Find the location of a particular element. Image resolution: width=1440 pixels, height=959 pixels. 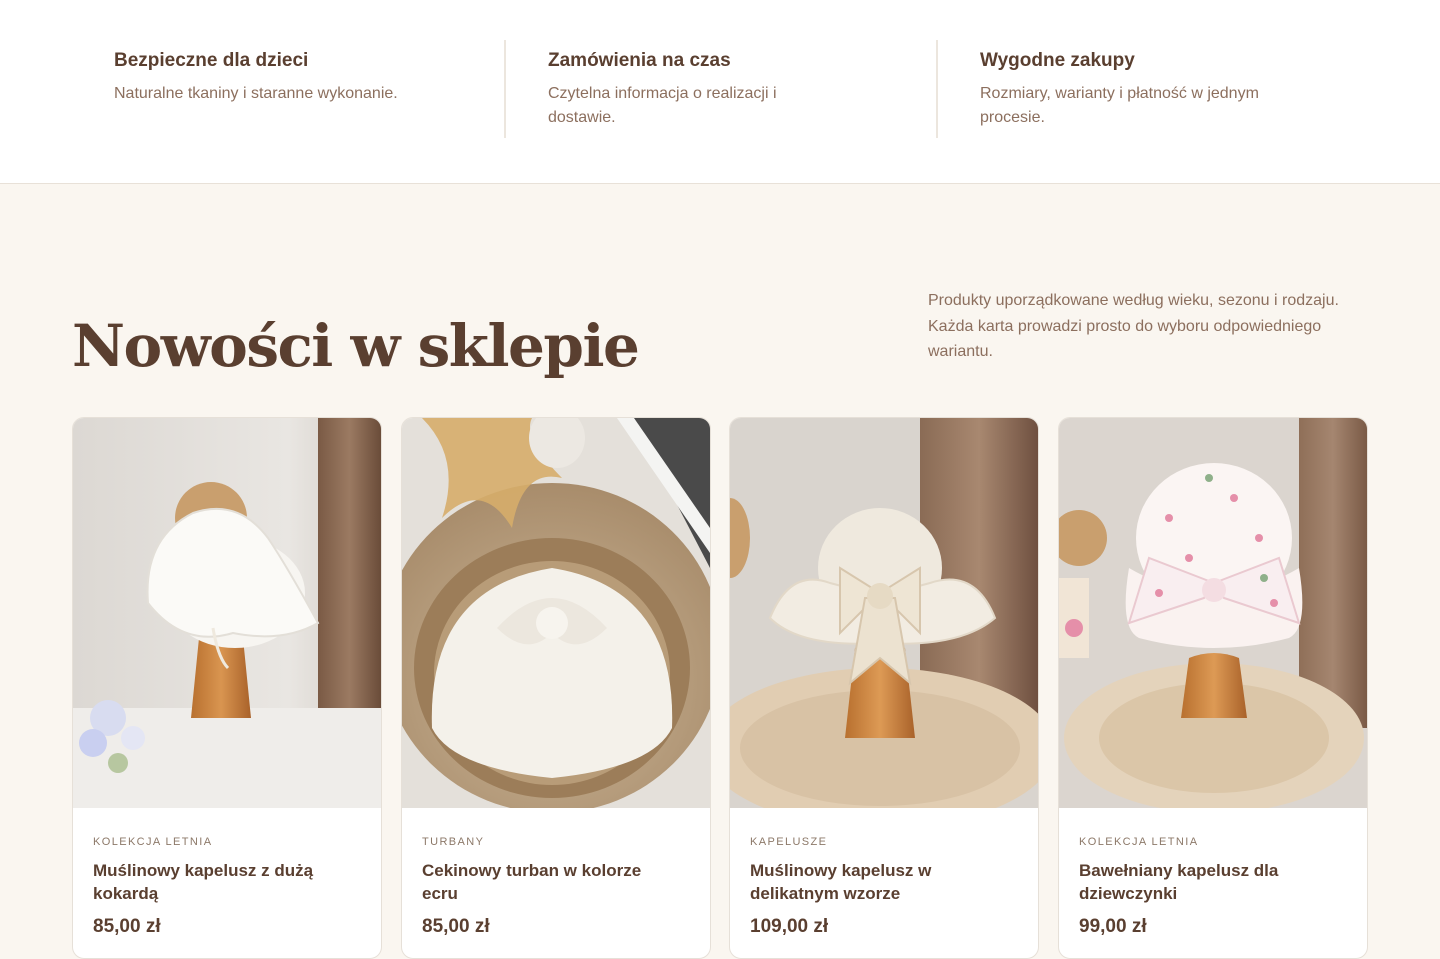

product-category: TURBANY is located at coordinates (453, 842).